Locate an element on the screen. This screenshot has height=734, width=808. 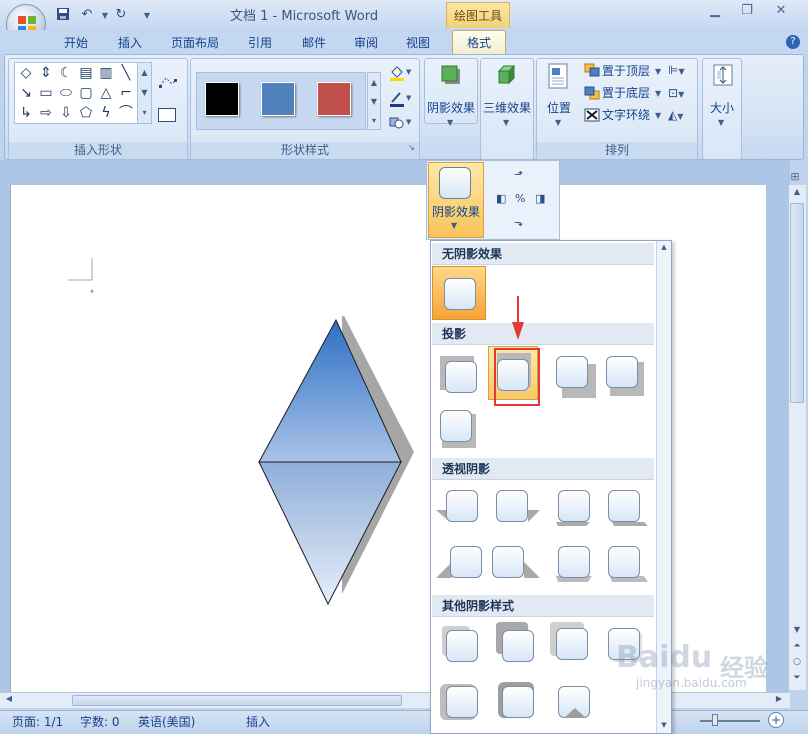
shadow-effects-caret-icon: ▼ is located at coordinates (450, 122).